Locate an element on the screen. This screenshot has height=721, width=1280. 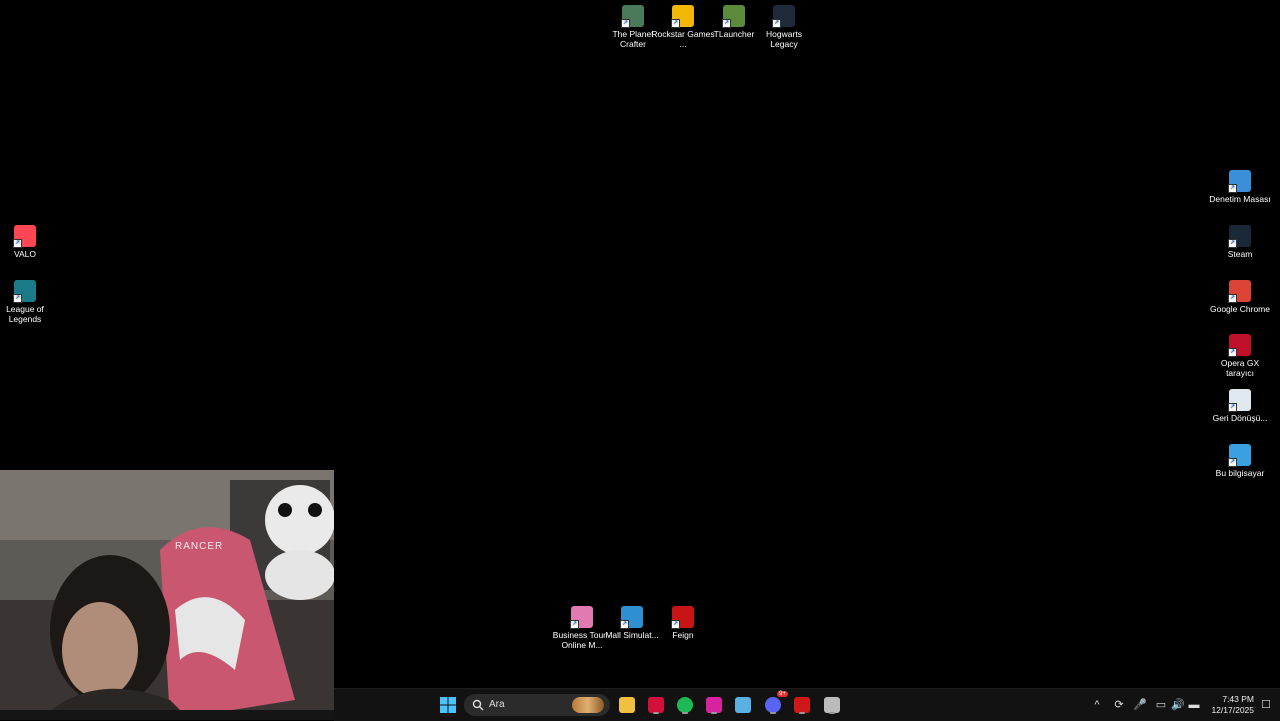
desktop-icon-label: Bu bilgisayar is located at coordinates (1240, 473).